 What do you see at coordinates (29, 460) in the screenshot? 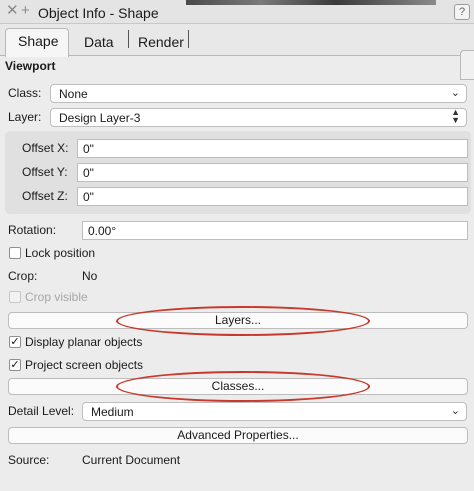
I see `source-label: Source:` at bounding box center [29, 460].